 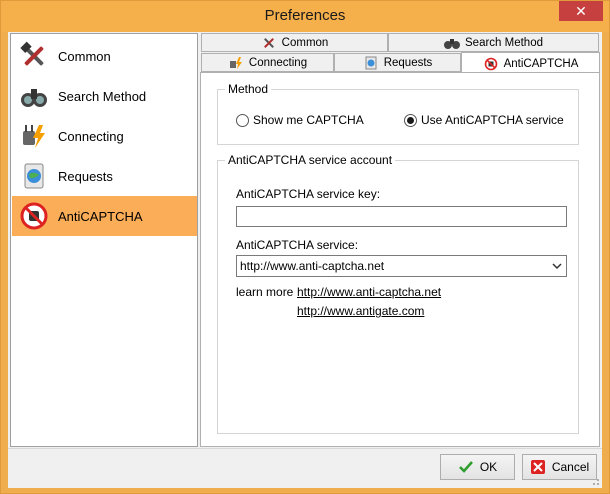 What do you see at coordinates (570, 467) in the screenshot?
I see `cancel-label: Cancel` at bounding box center [570, 467].